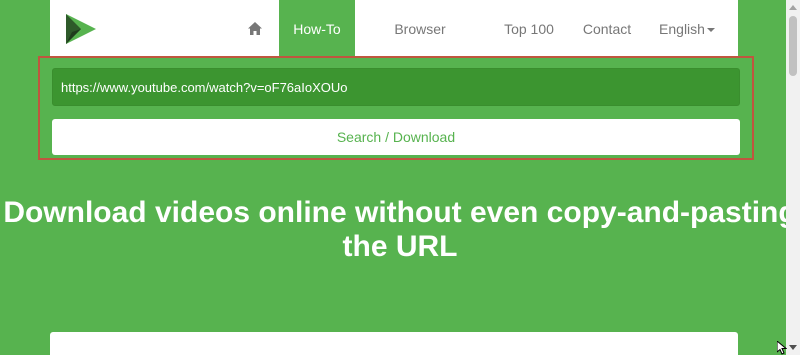  Describe the element at coordinates (682, 29) in the screenshot. I see `language-label: English` at that location.